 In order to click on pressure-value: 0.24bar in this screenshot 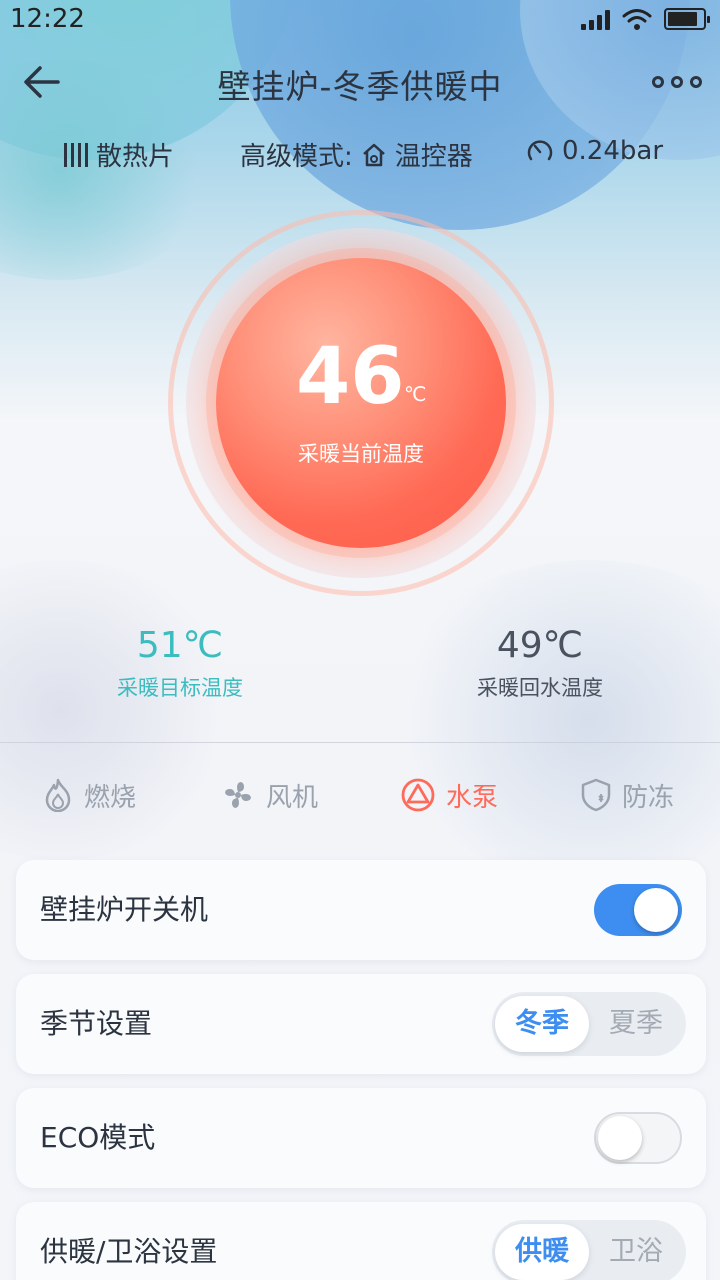, I will do `click(613, 151)`.